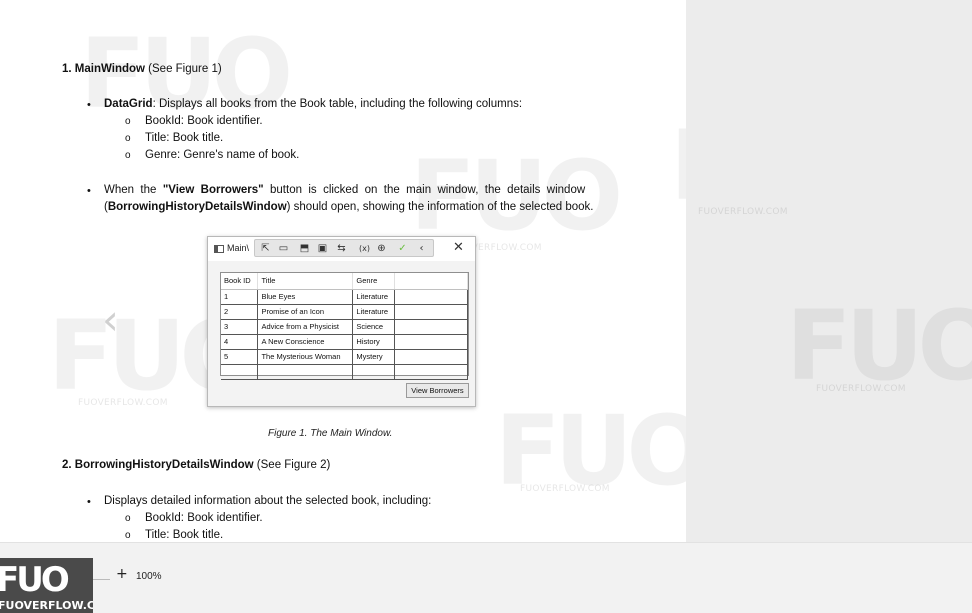 This screenshot has width=972, height=613. I want to click on sub-item: Genre: Genre's name of book., so click(222, 155).